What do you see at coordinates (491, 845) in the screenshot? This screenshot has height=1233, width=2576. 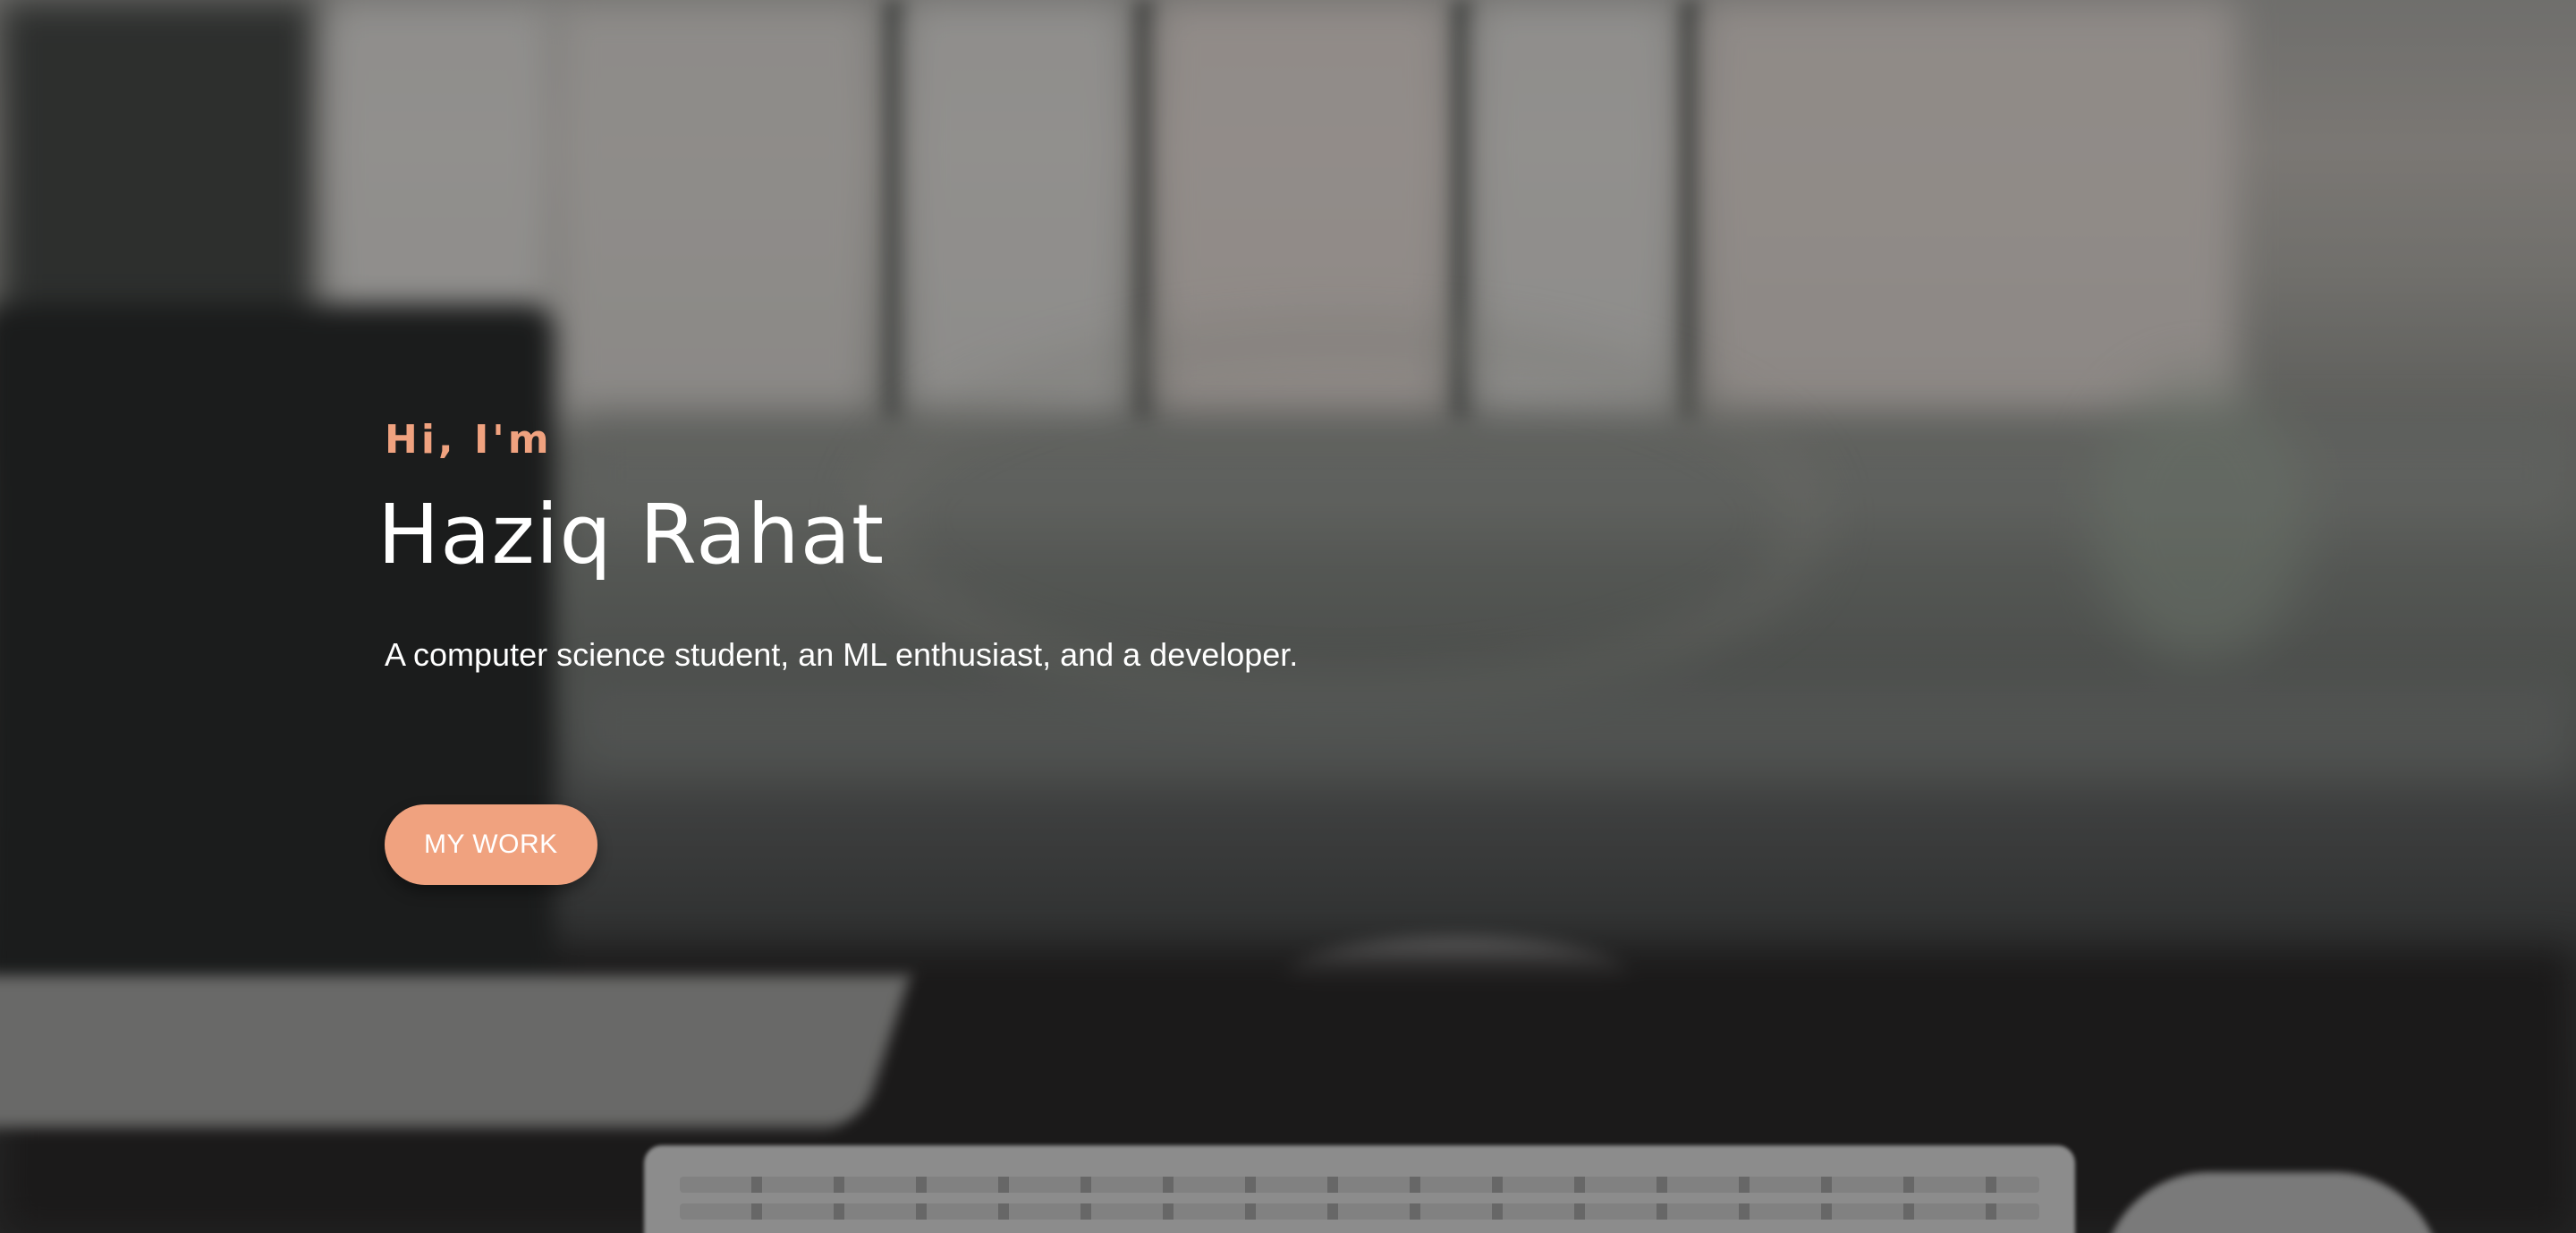 I see `my-work-button: MY WORK` at bounding box center [491, 845].